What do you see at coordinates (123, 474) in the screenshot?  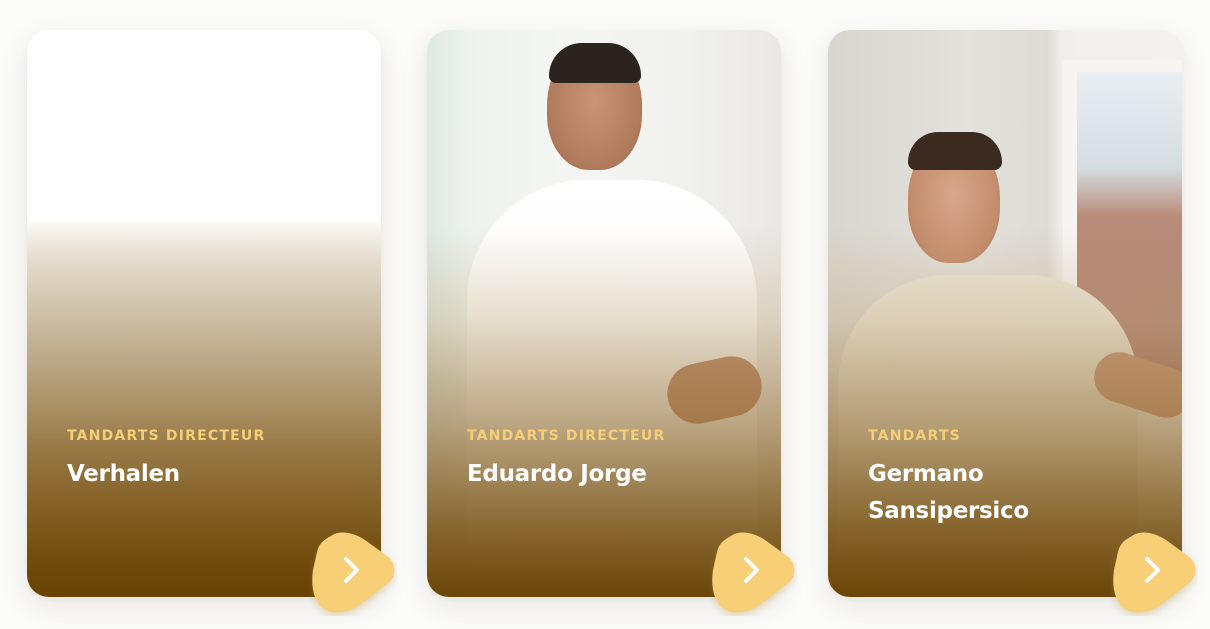 I see `card-name-line: Verhalen` at bounding box center [123, 474].